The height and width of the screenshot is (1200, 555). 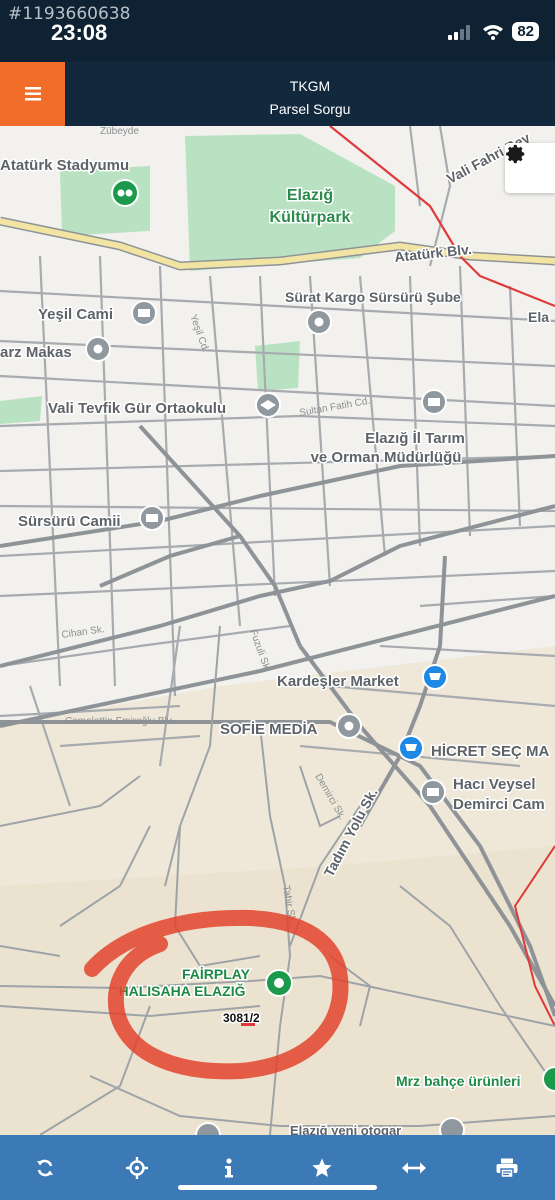 What do you see at coordinates (373, 297) in the screenshot?
I see `place-label-surat-kargo: Sürat Kargo Sürsürü Şube` at bounding box center [373, 297].